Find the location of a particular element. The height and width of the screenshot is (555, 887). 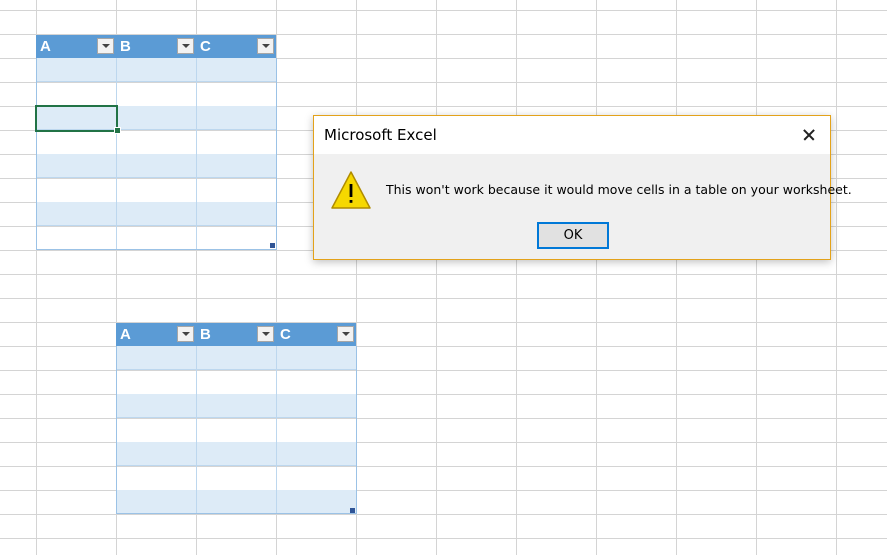

close-icon is located at coordinates (809, 135).